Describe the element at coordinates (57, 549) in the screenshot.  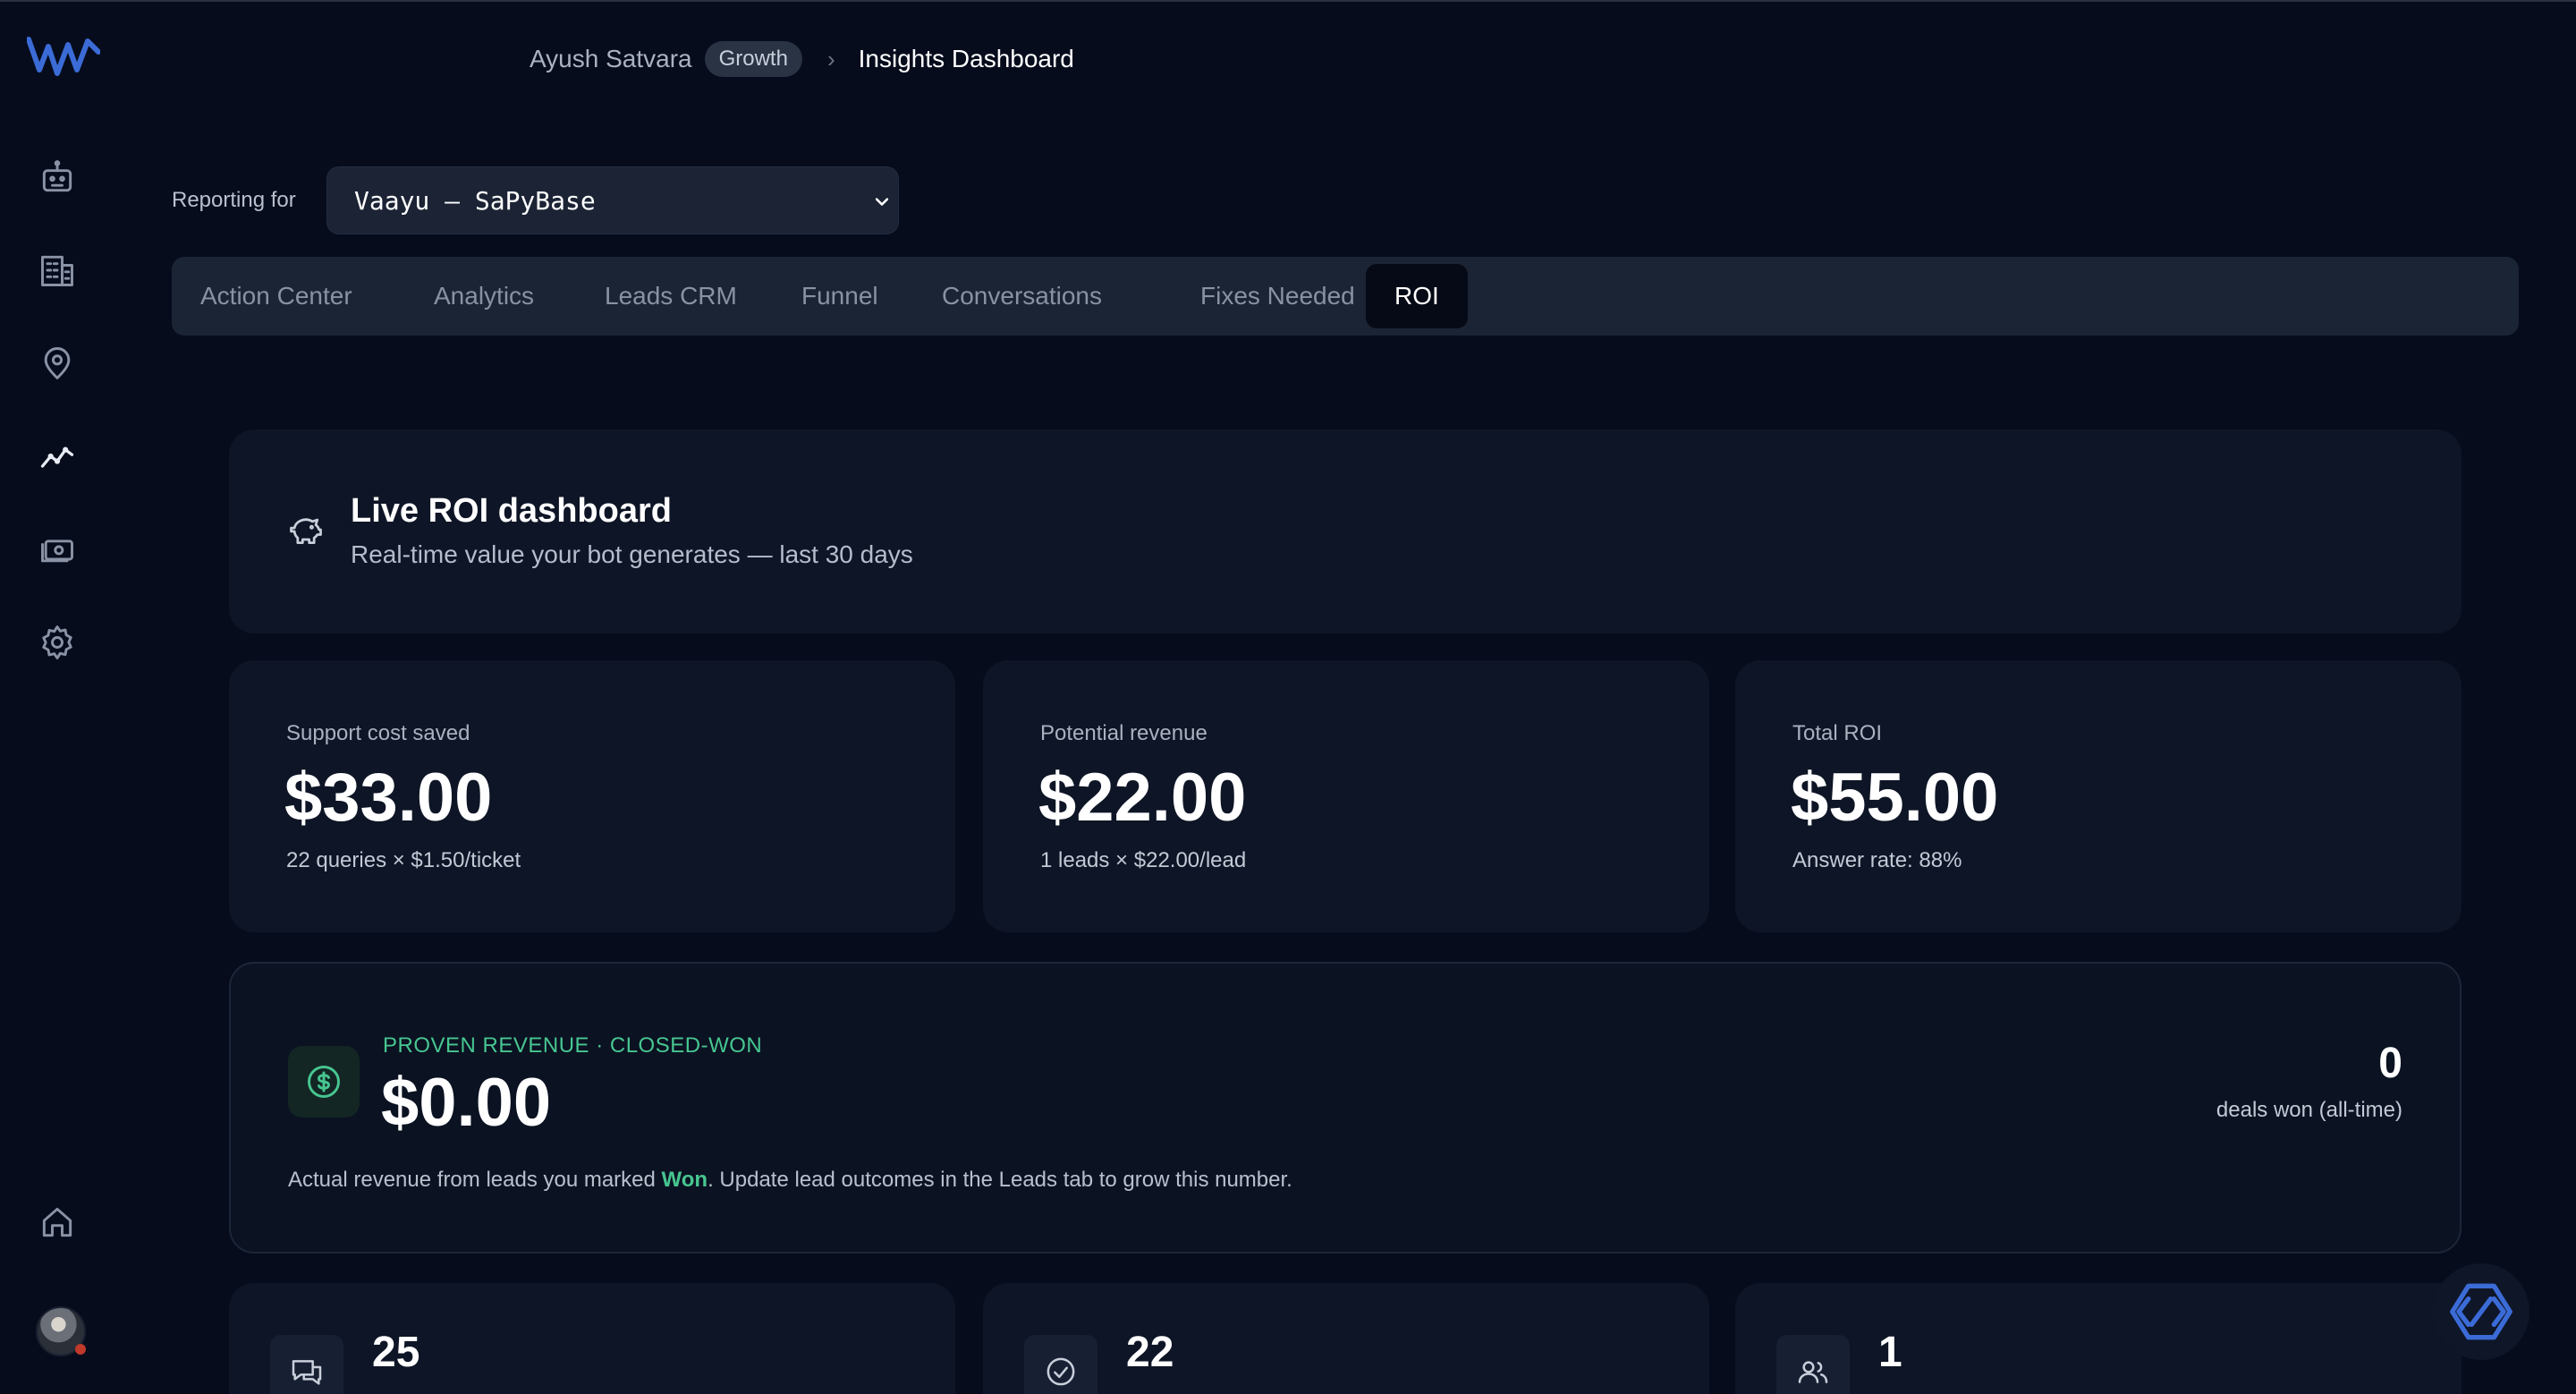
I see `money-icon` at that location.